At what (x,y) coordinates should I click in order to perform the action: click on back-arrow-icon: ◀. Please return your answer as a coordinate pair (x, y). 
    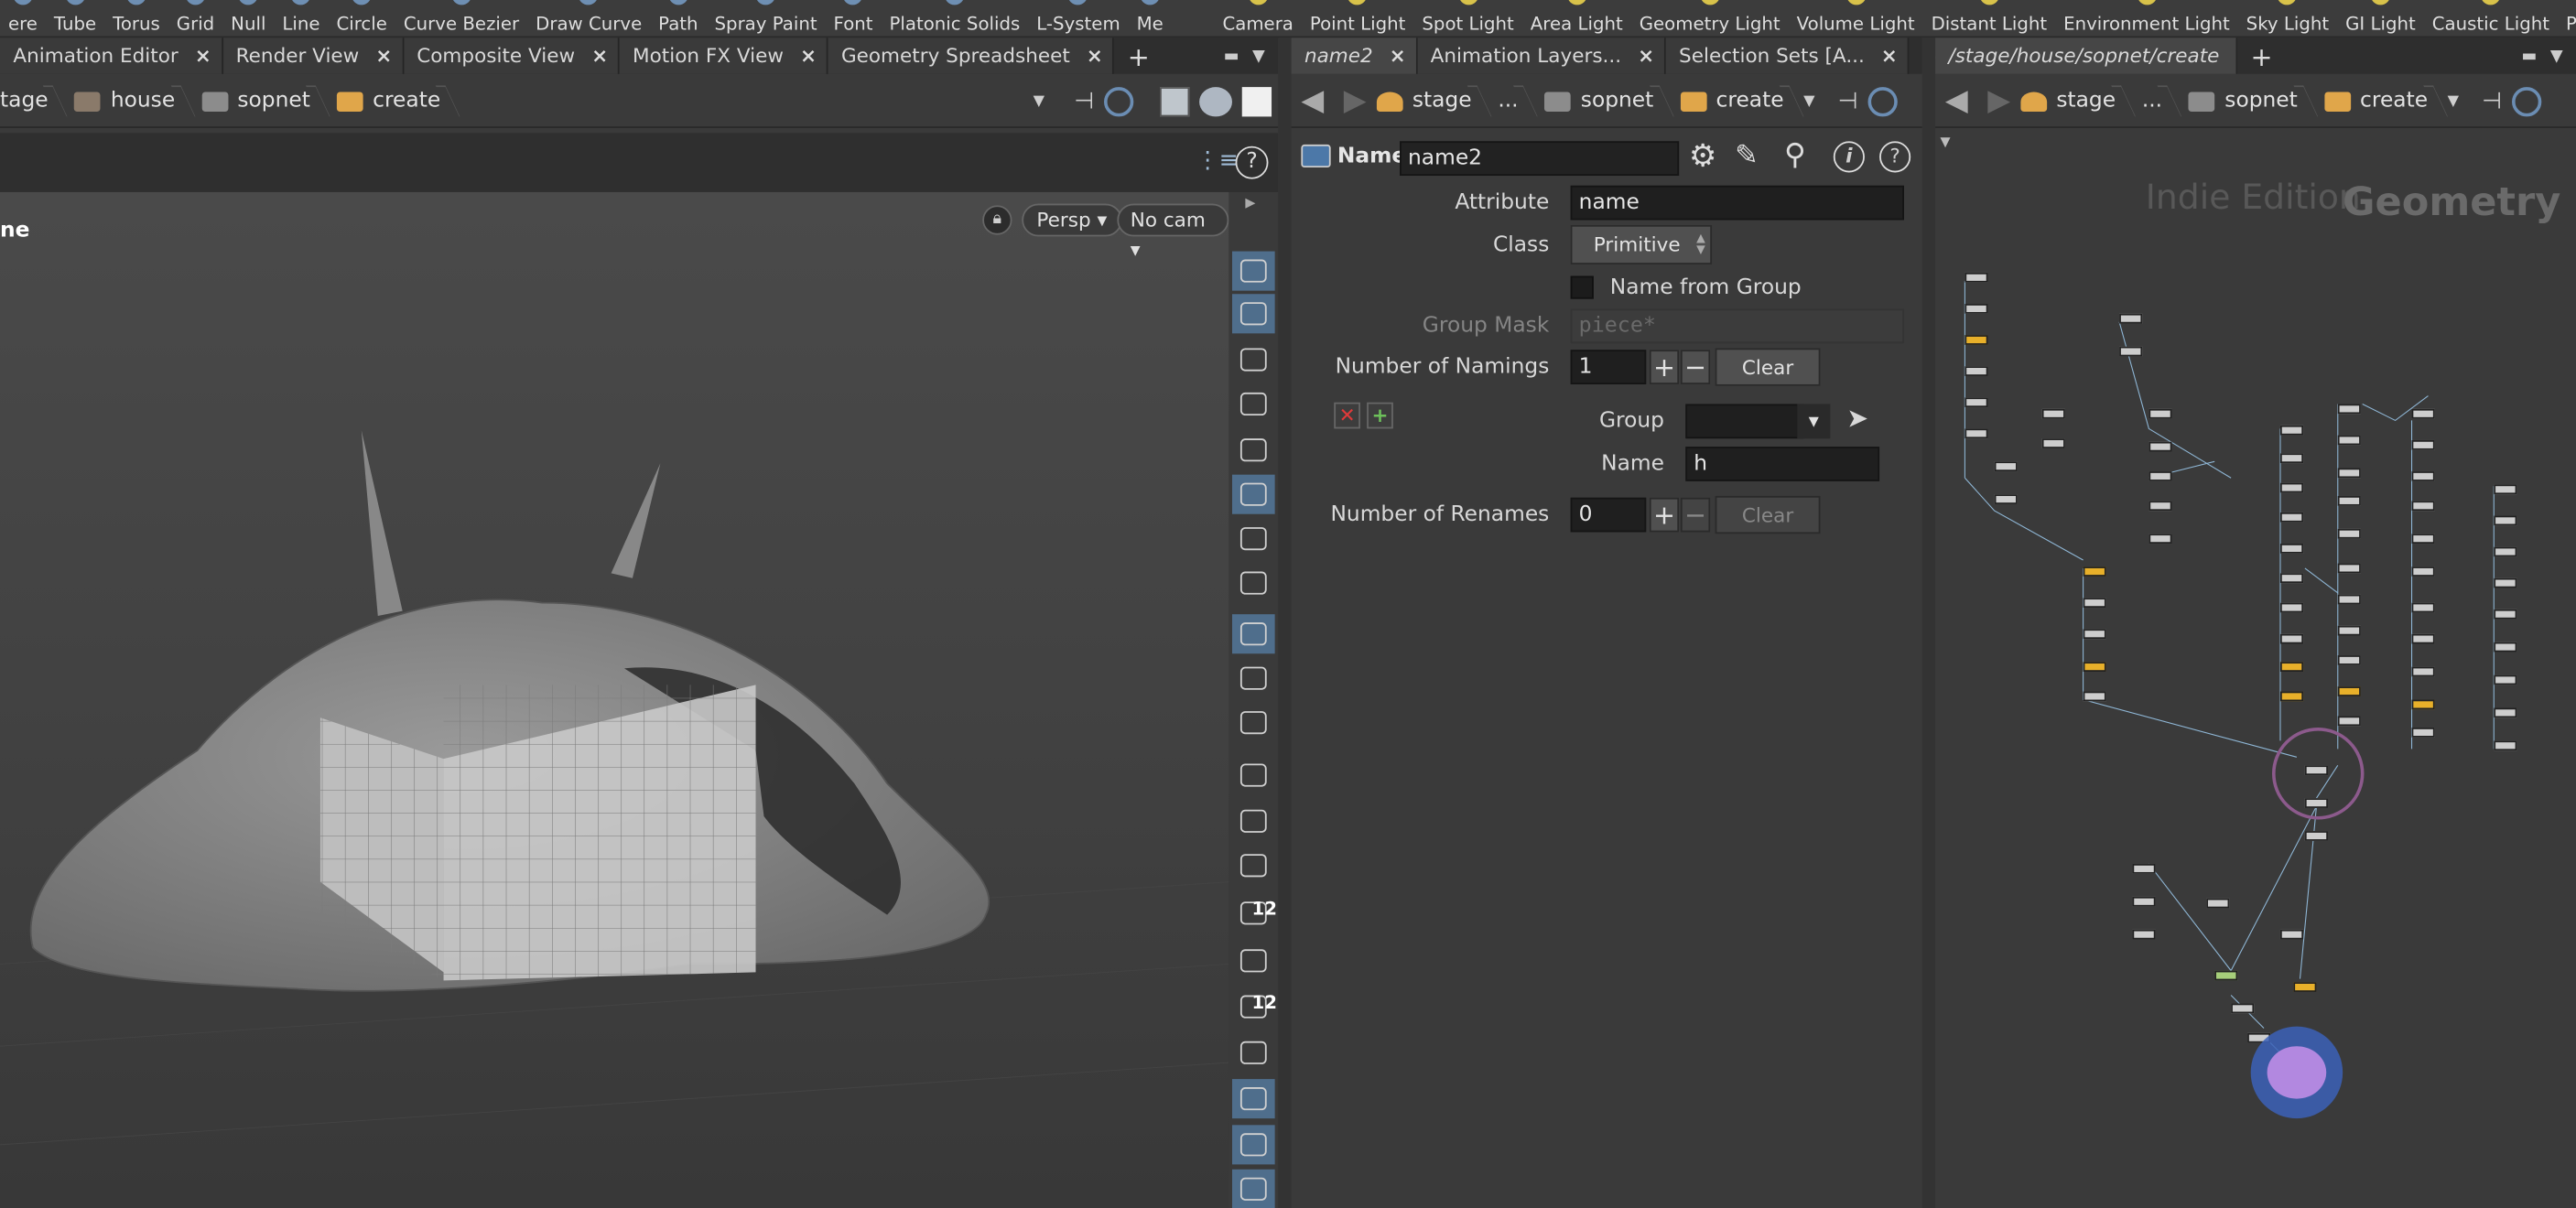
    Looking at the image, I should click on (1313, 101).